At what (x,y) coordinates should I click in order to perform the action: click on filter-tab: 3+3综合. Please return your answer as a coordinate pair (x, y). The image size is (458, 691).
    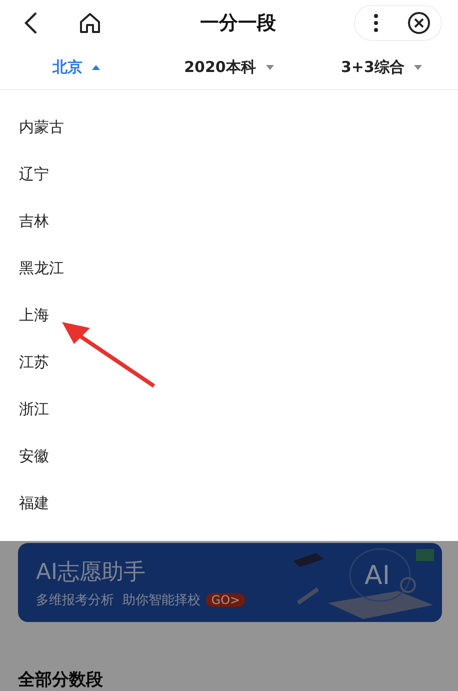
    Looking at the image, I should click on (381, 67).